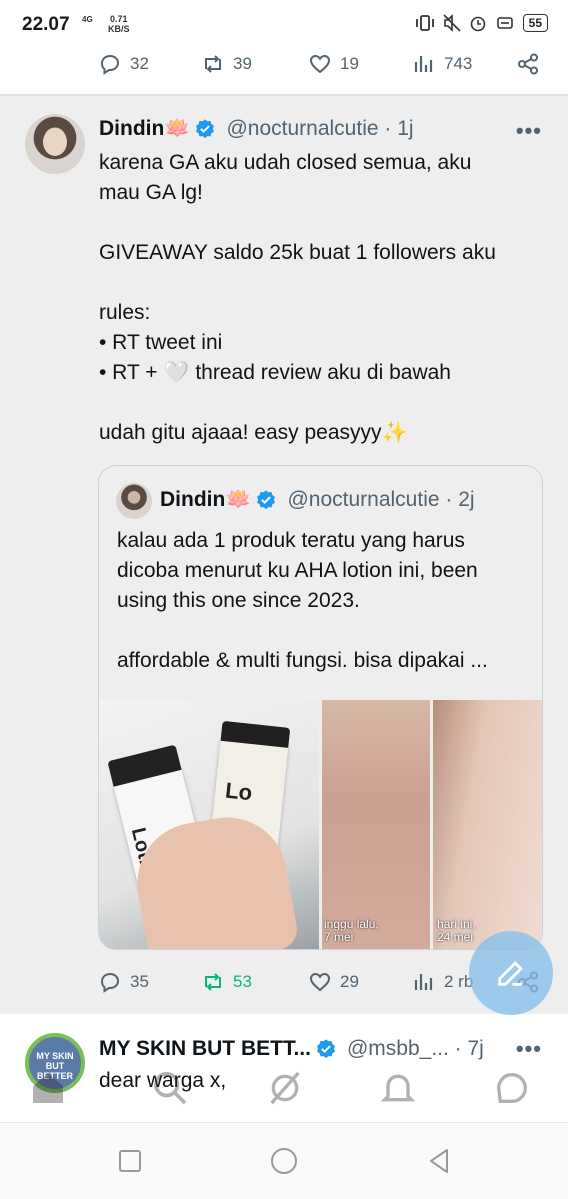 This screenshot has width=568, height=1199. I want to click on battery-indicator: 55, so click(535, 23).